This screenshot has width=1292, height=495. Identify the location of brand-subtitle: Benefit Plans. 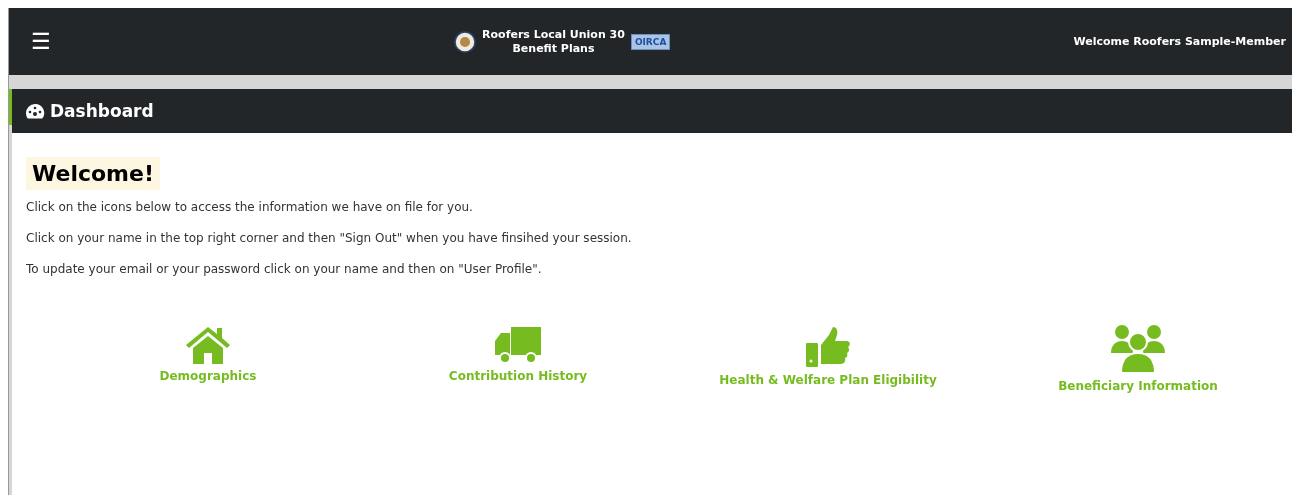
(553, 48).